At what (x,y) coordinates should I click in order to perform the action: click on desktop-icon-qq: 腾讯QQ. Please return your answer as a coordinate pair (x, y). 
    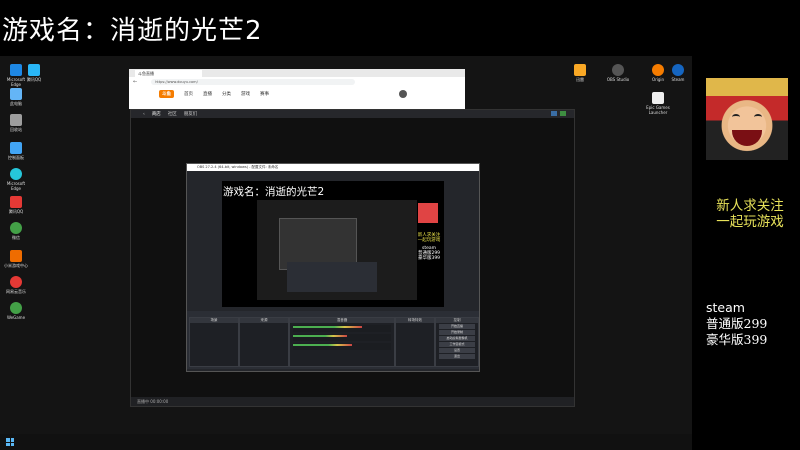
    Looking at the image, I should click on (16, 205).